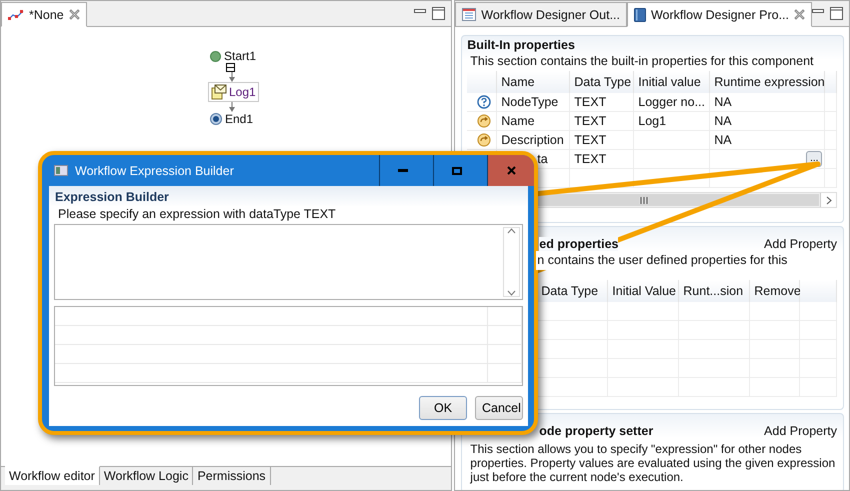 This screenshot has width=850, height=491. Describe the element at coordinates (155, 171) in the screenshot. I see `dialog-title: Workflow Expression Builder` at that location.